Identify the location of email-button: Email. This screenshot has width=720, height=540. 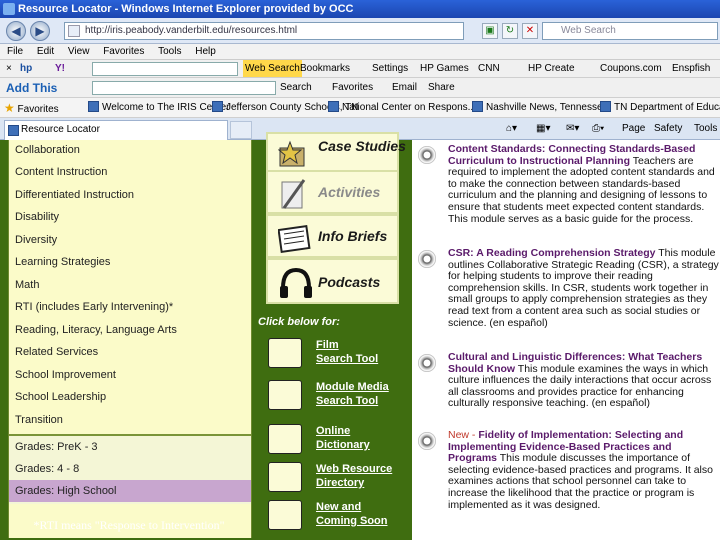
(404, 87).